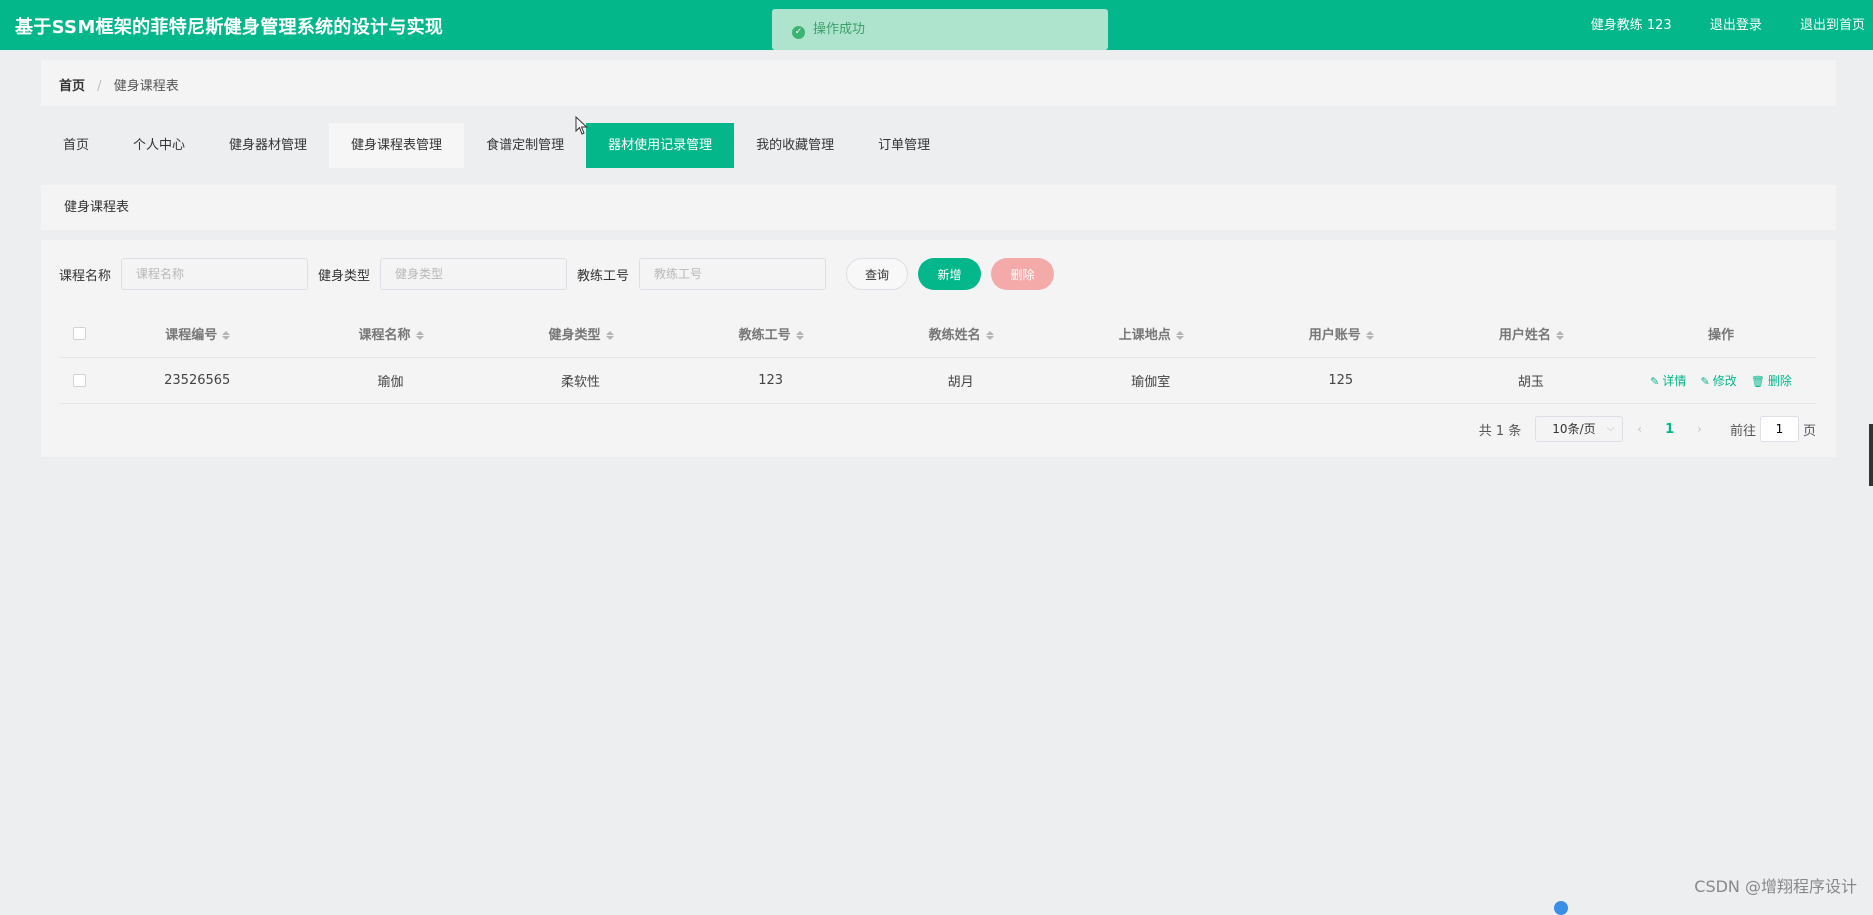 The width and height of the screenshot is (1873, 915). I want to click on row-select-cell, so click(79, 380).